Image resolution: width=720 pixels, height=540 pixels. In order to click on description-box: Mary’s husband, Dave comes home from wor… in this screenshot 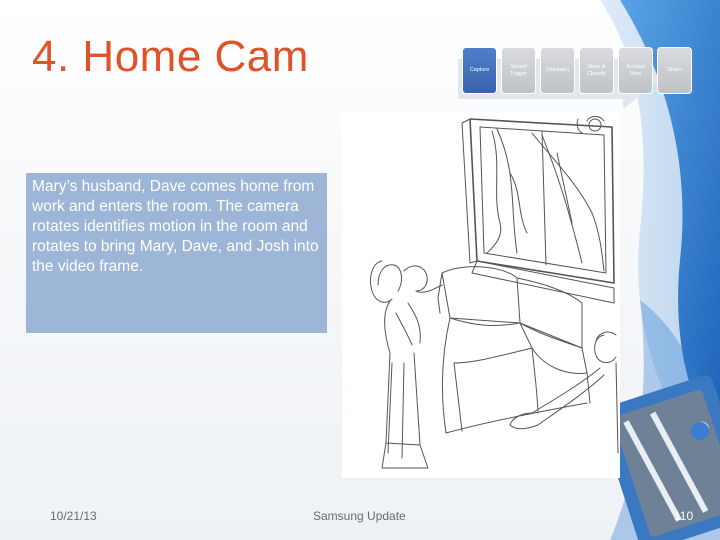, I will do `click(176, 253)`.